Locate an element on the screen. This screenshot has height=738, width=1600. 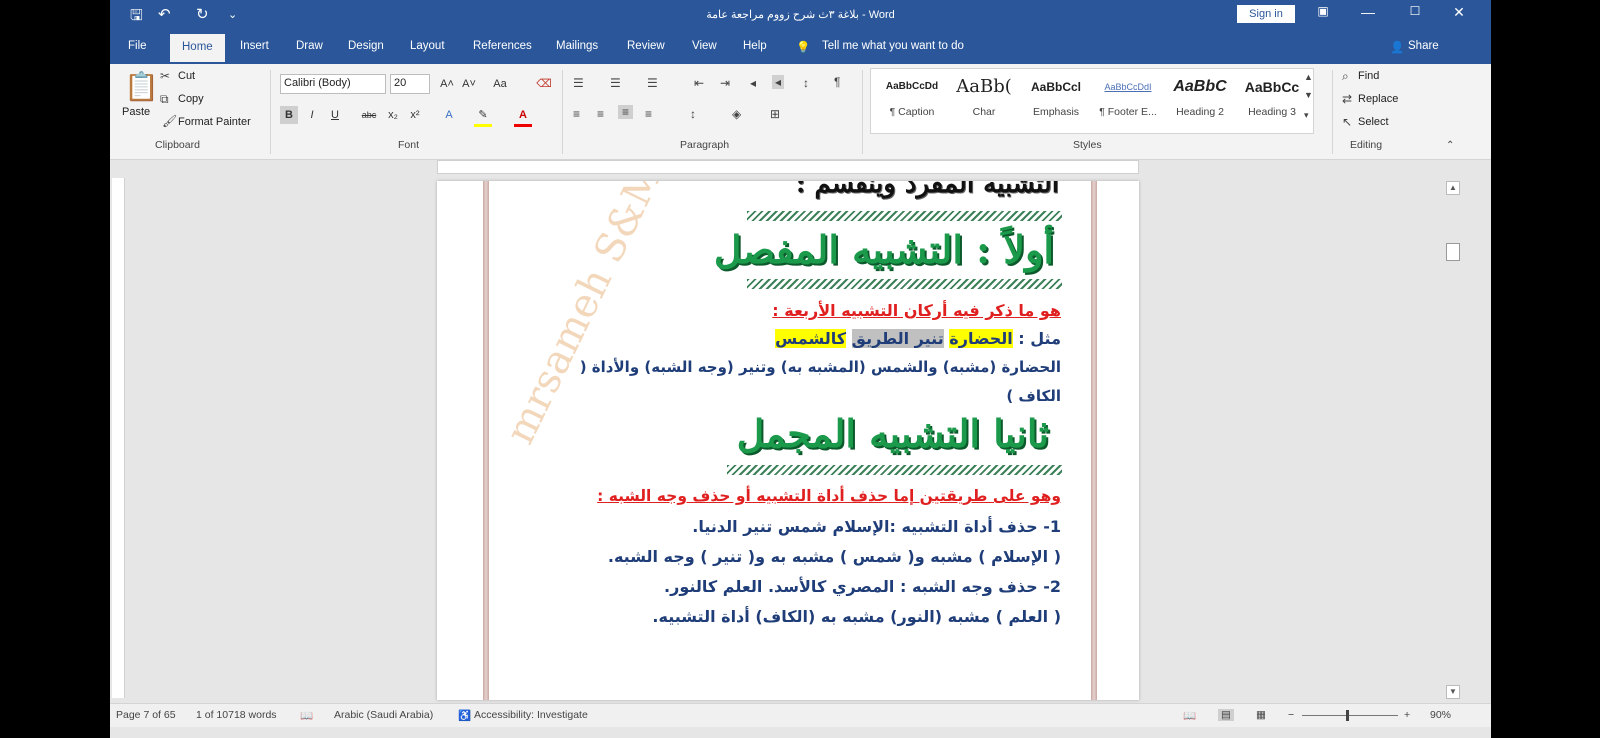
tab-draw: Draw is located at coordinates (309, 46).